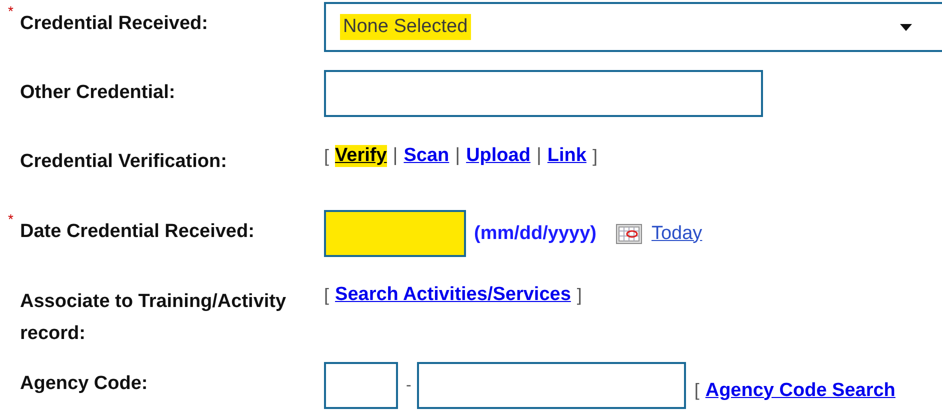  What do you see at coordinates (98, 93) in the screenshot?
I see `field-label: Other Credential:` at bounding box center [98, 93].